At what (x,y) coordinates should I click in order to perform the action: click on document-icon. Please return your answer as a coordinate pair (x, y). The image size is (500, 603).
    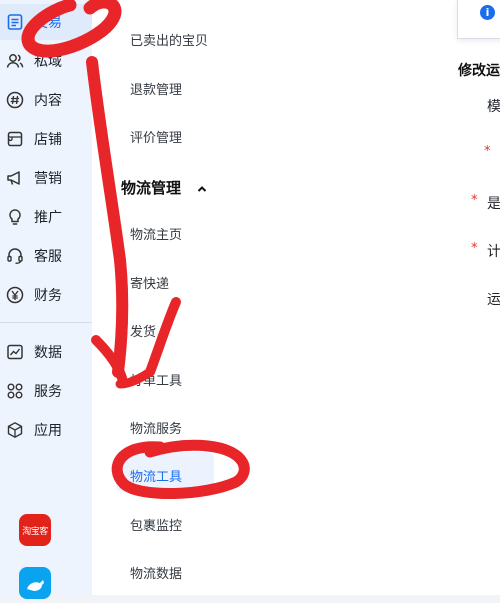
    Looking at the image, I should click on (15, 22).